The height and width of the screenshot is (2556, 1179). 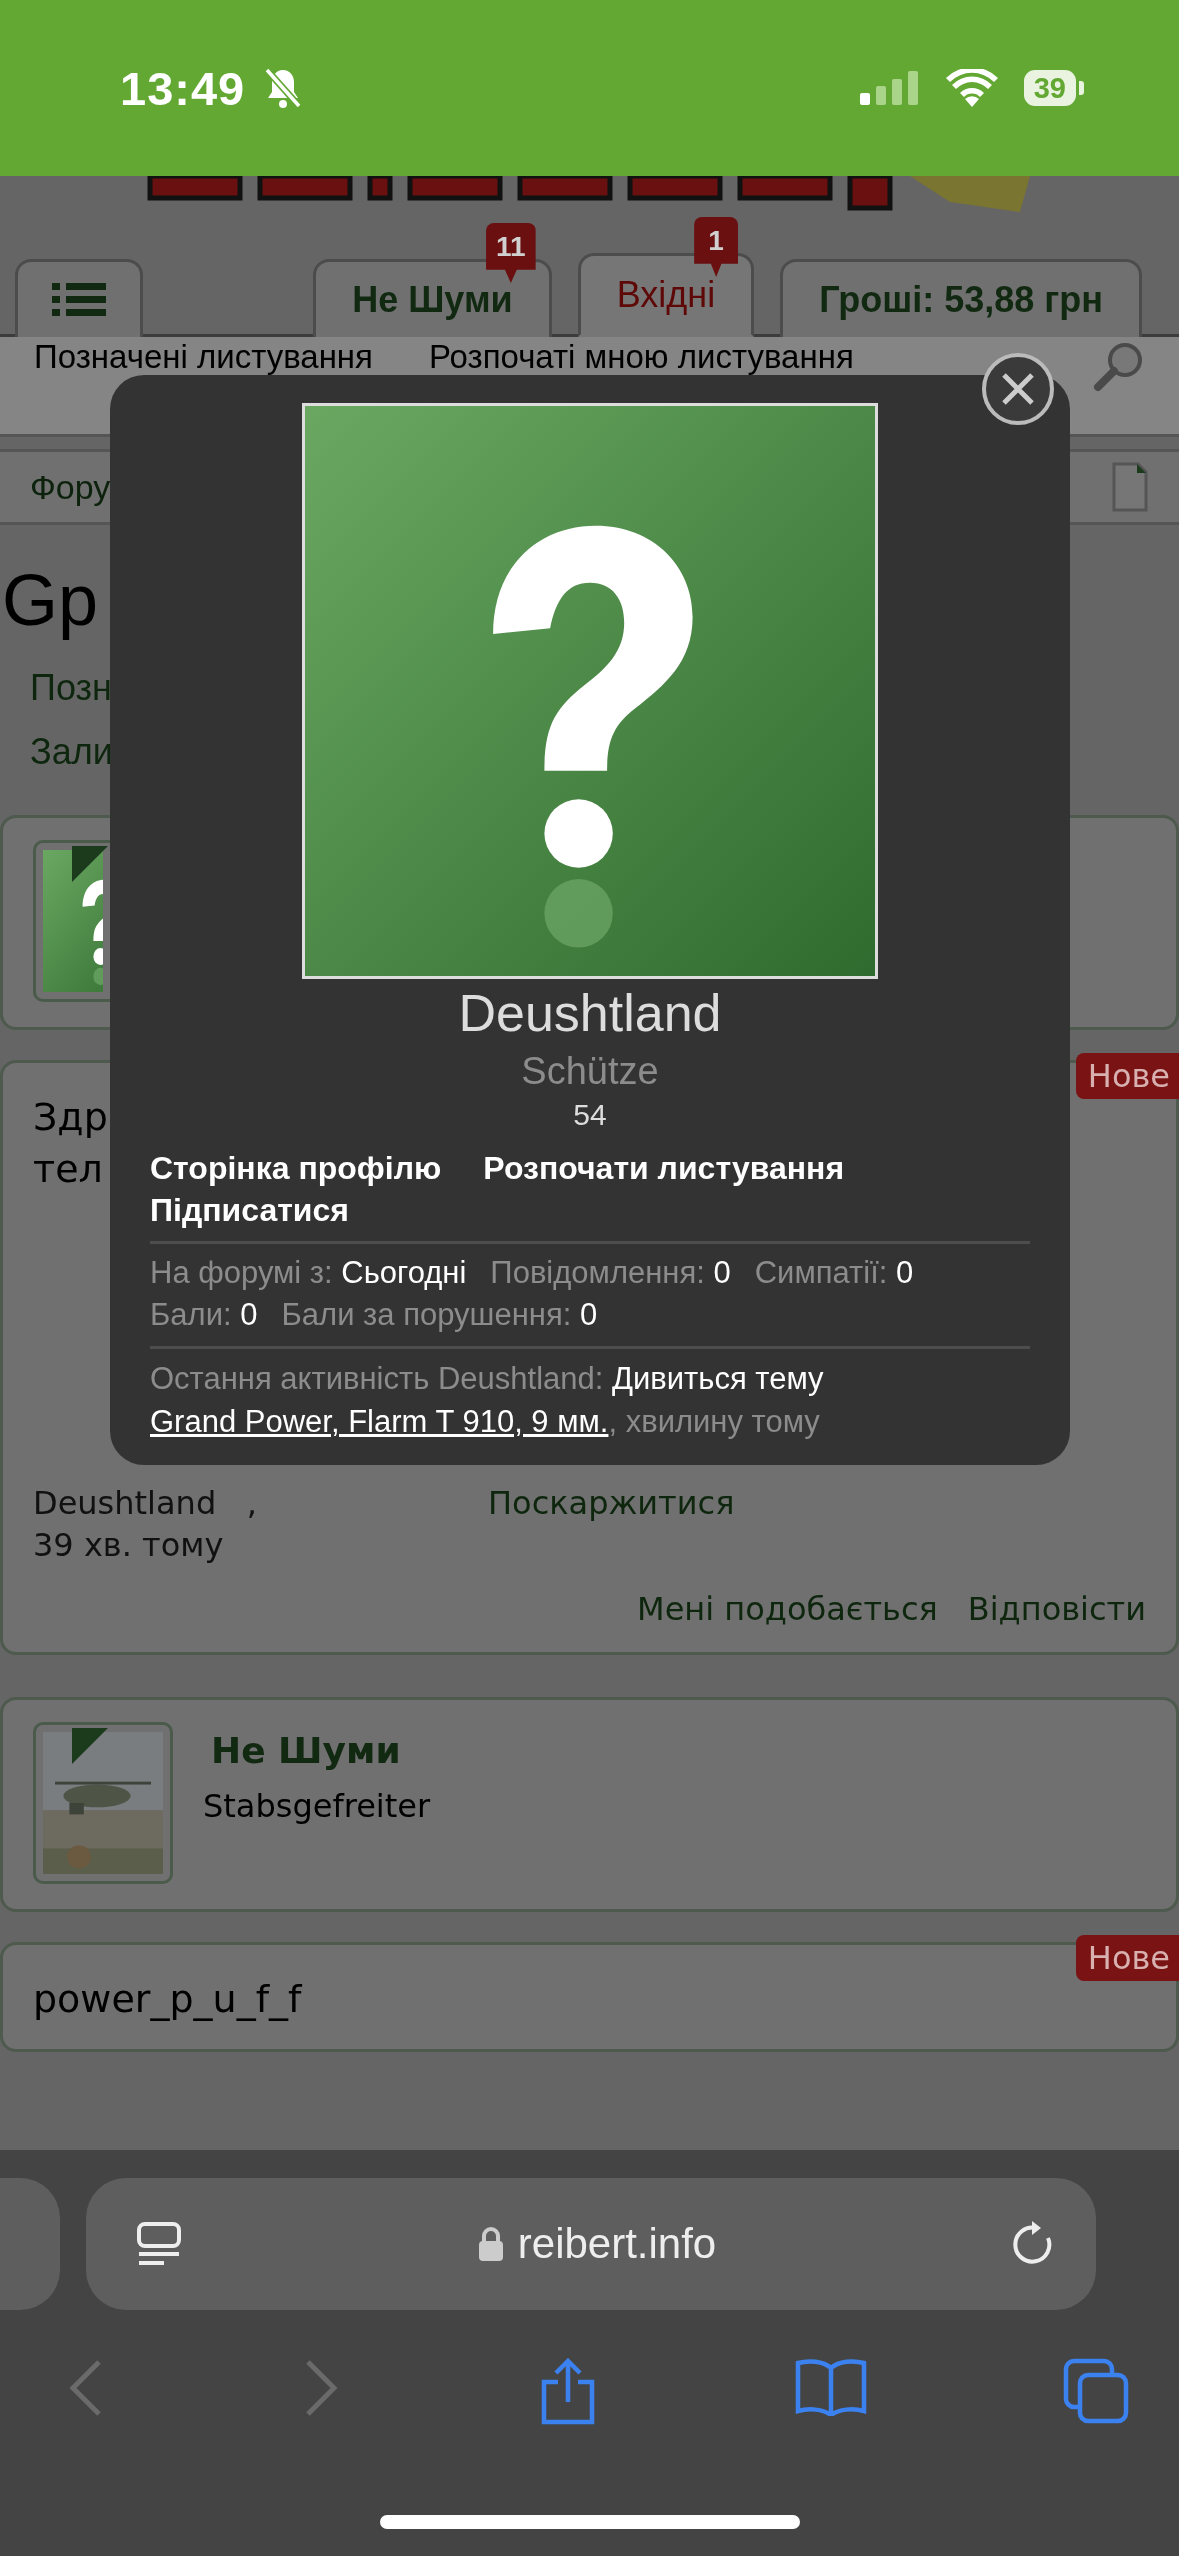 I want to click on stat-text: Симпатії: 0, so click(x=834, y=1273).